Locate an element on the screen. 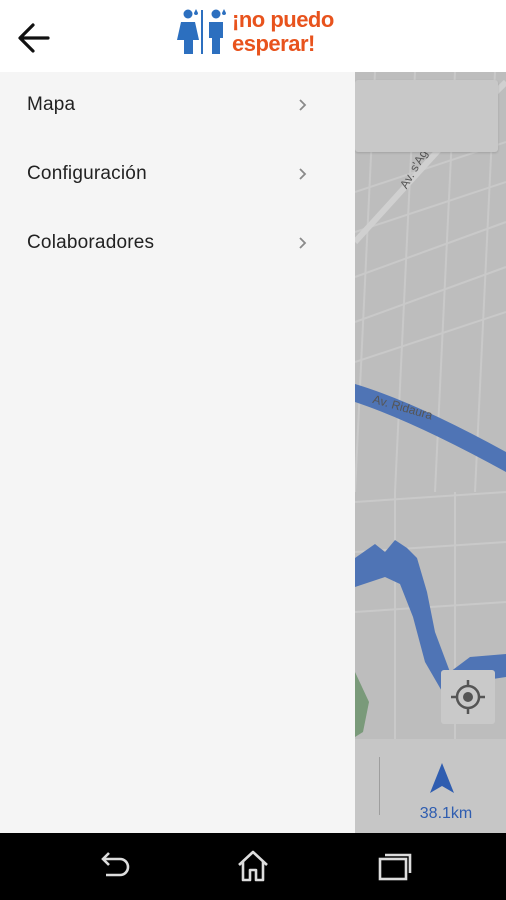 The height and width of the screenshot is (900, 506). drawer-item-label: Configuración is located at coordinates (87, 173).